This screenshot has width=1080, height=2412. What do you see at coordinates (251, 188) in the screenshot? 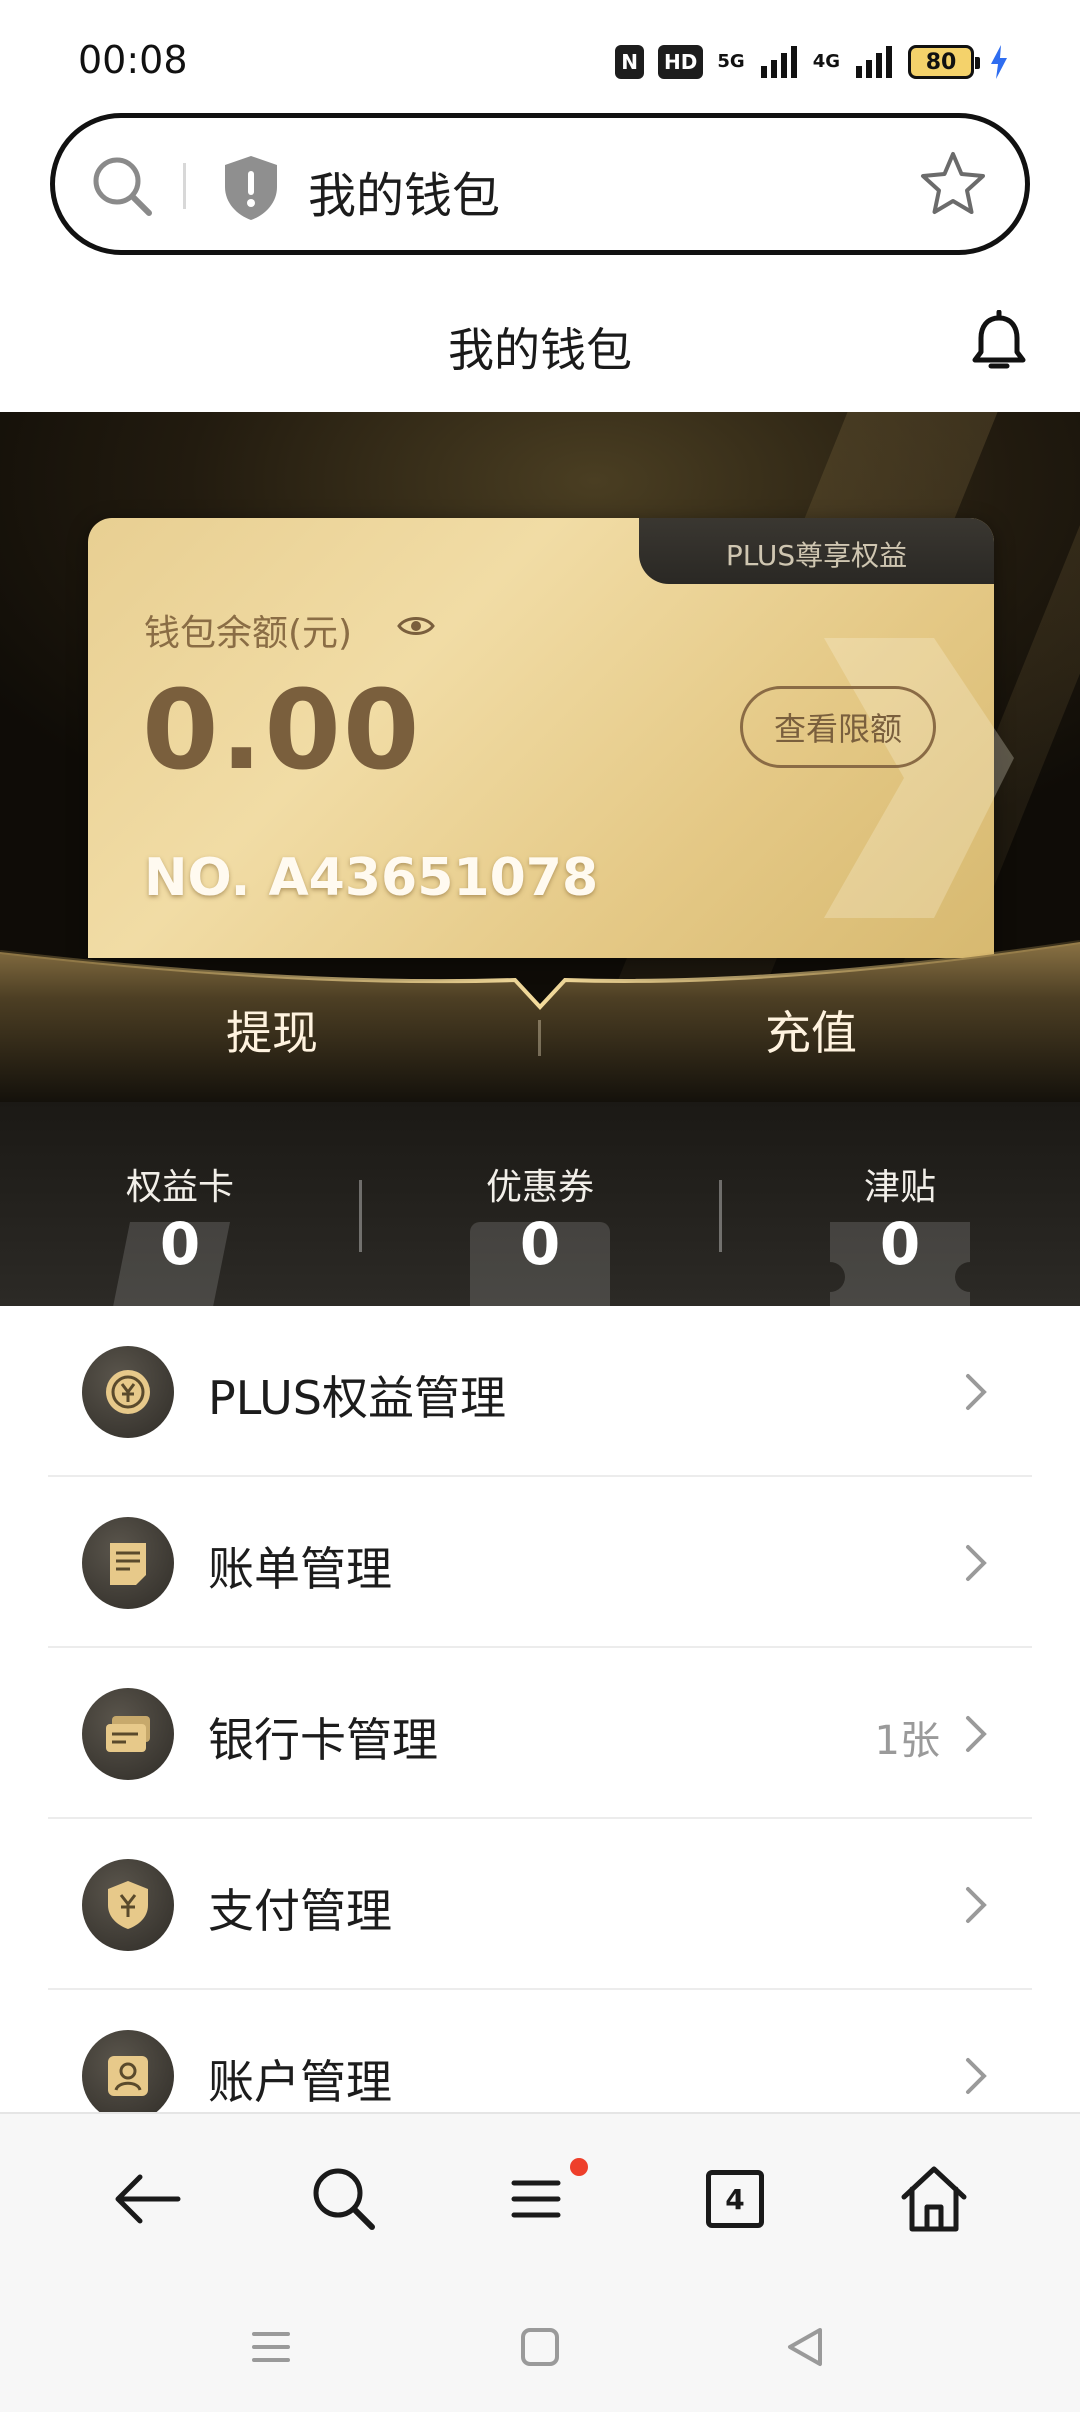
I see `shield-icon` at bounding box center [251, 188].